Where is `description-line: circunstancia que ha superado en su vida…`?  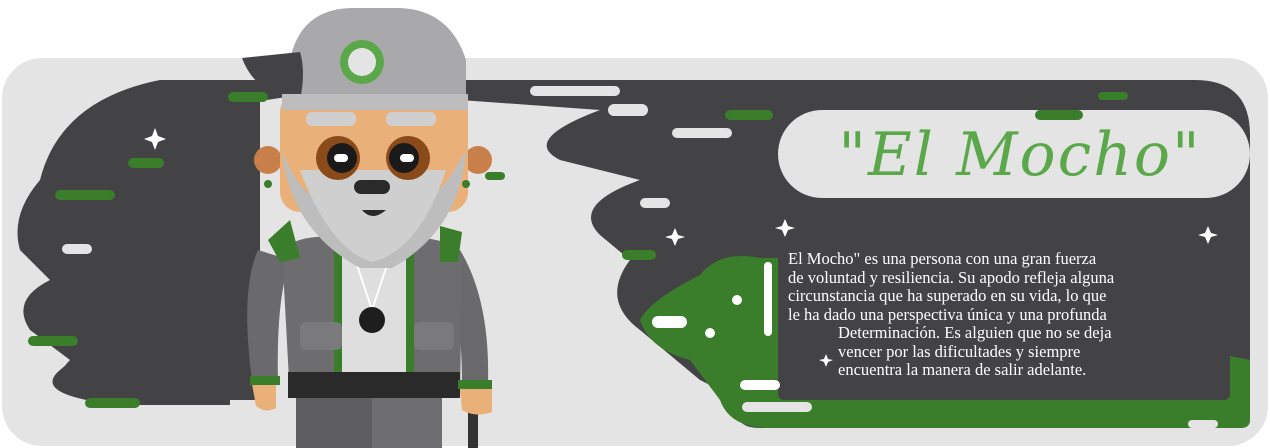 description-line: circunstancia que ha superado en su vida… is located at coordinates (947, 295).